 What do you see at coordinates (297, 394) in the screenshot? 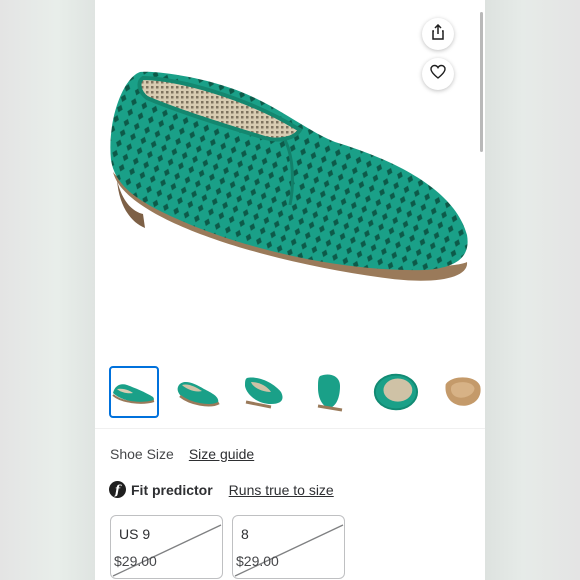
I see `thumbnail-strip` at bounding box center [297, 394].